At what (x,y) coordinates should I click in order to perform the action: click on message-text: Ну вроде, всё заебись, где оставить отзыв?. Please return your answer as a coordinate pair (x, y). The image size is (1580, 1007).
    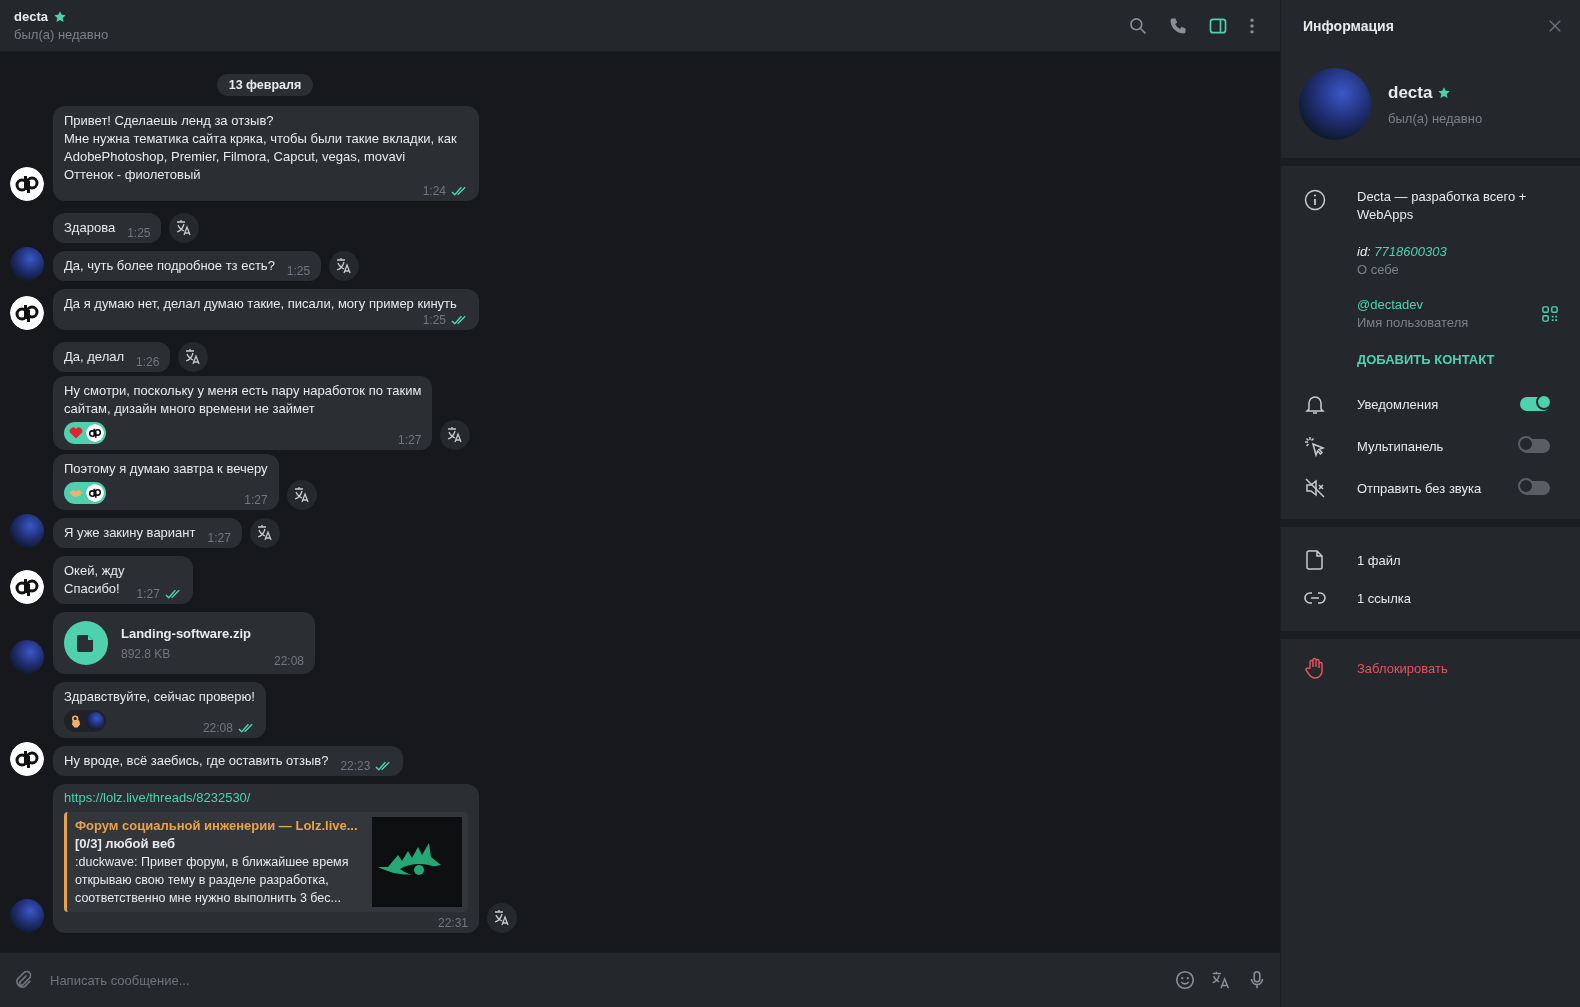
    Looking at the image, I should click on (196, 761).